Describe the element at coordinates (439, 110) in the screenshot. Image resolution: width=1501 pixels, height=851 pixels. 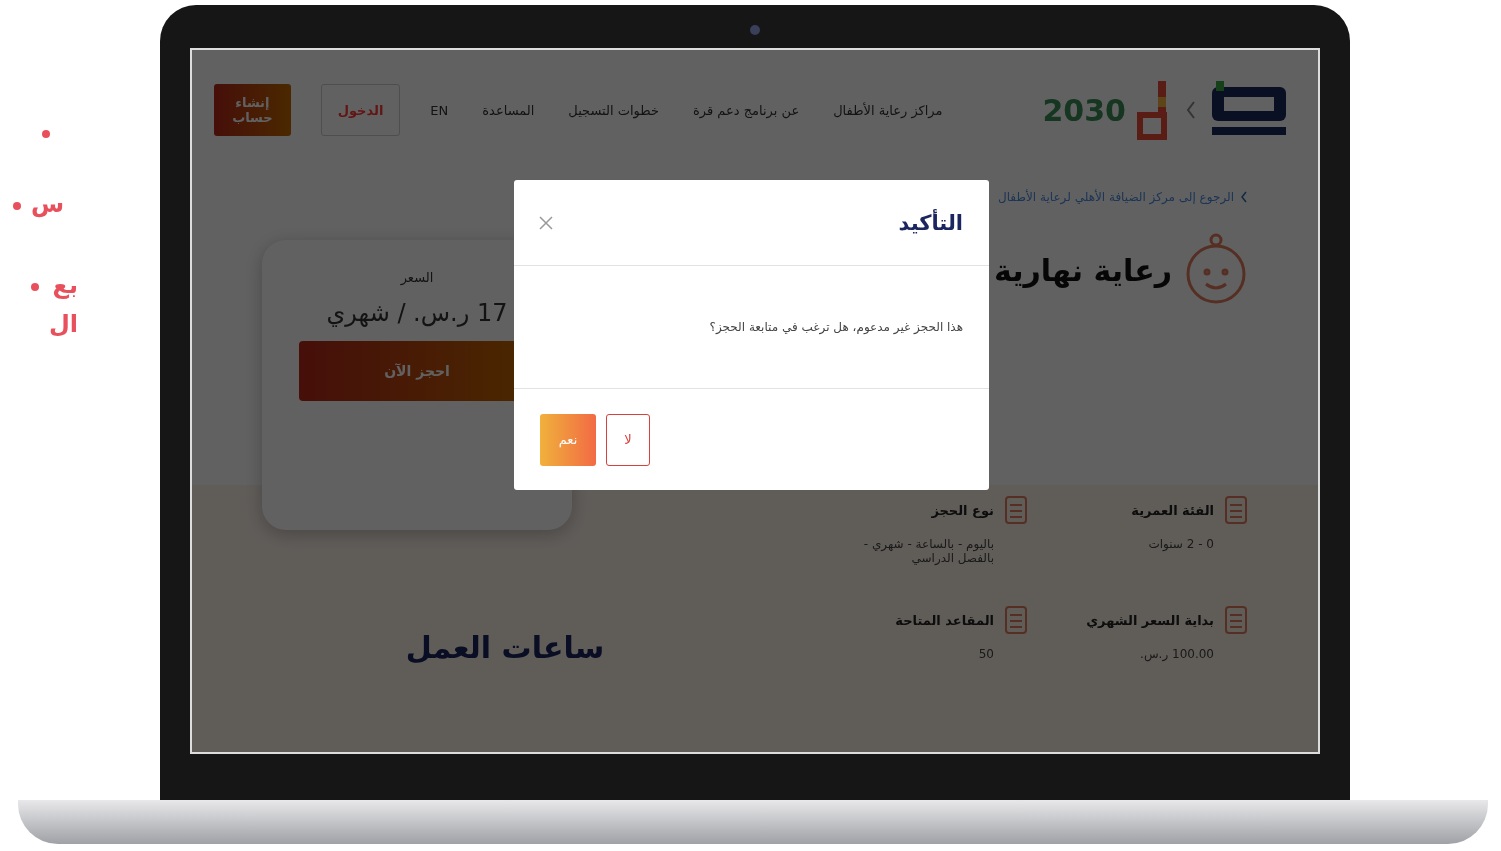
I see `nav-link: EN` at that location.